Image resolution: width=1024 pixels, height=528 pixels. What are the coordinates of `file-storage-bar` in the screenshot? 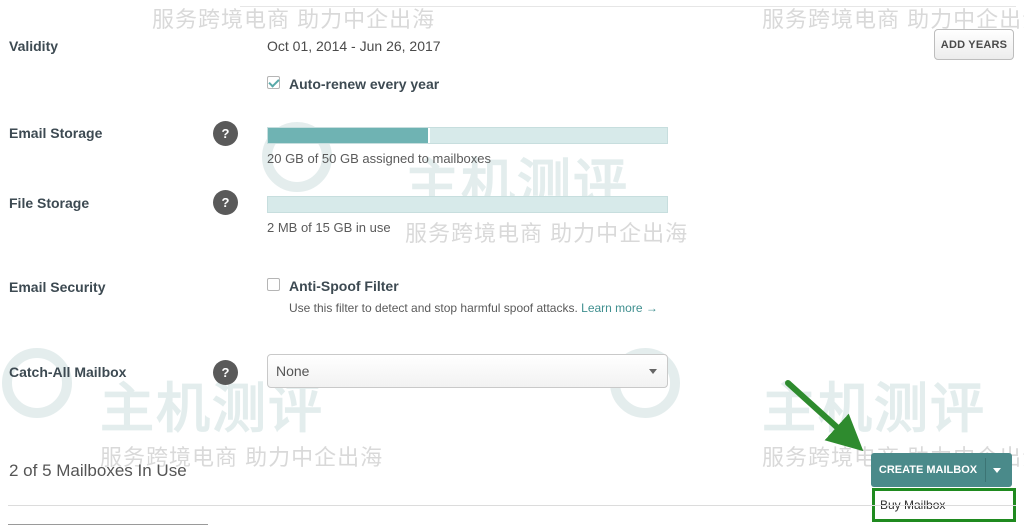 It's located at (467, 204).